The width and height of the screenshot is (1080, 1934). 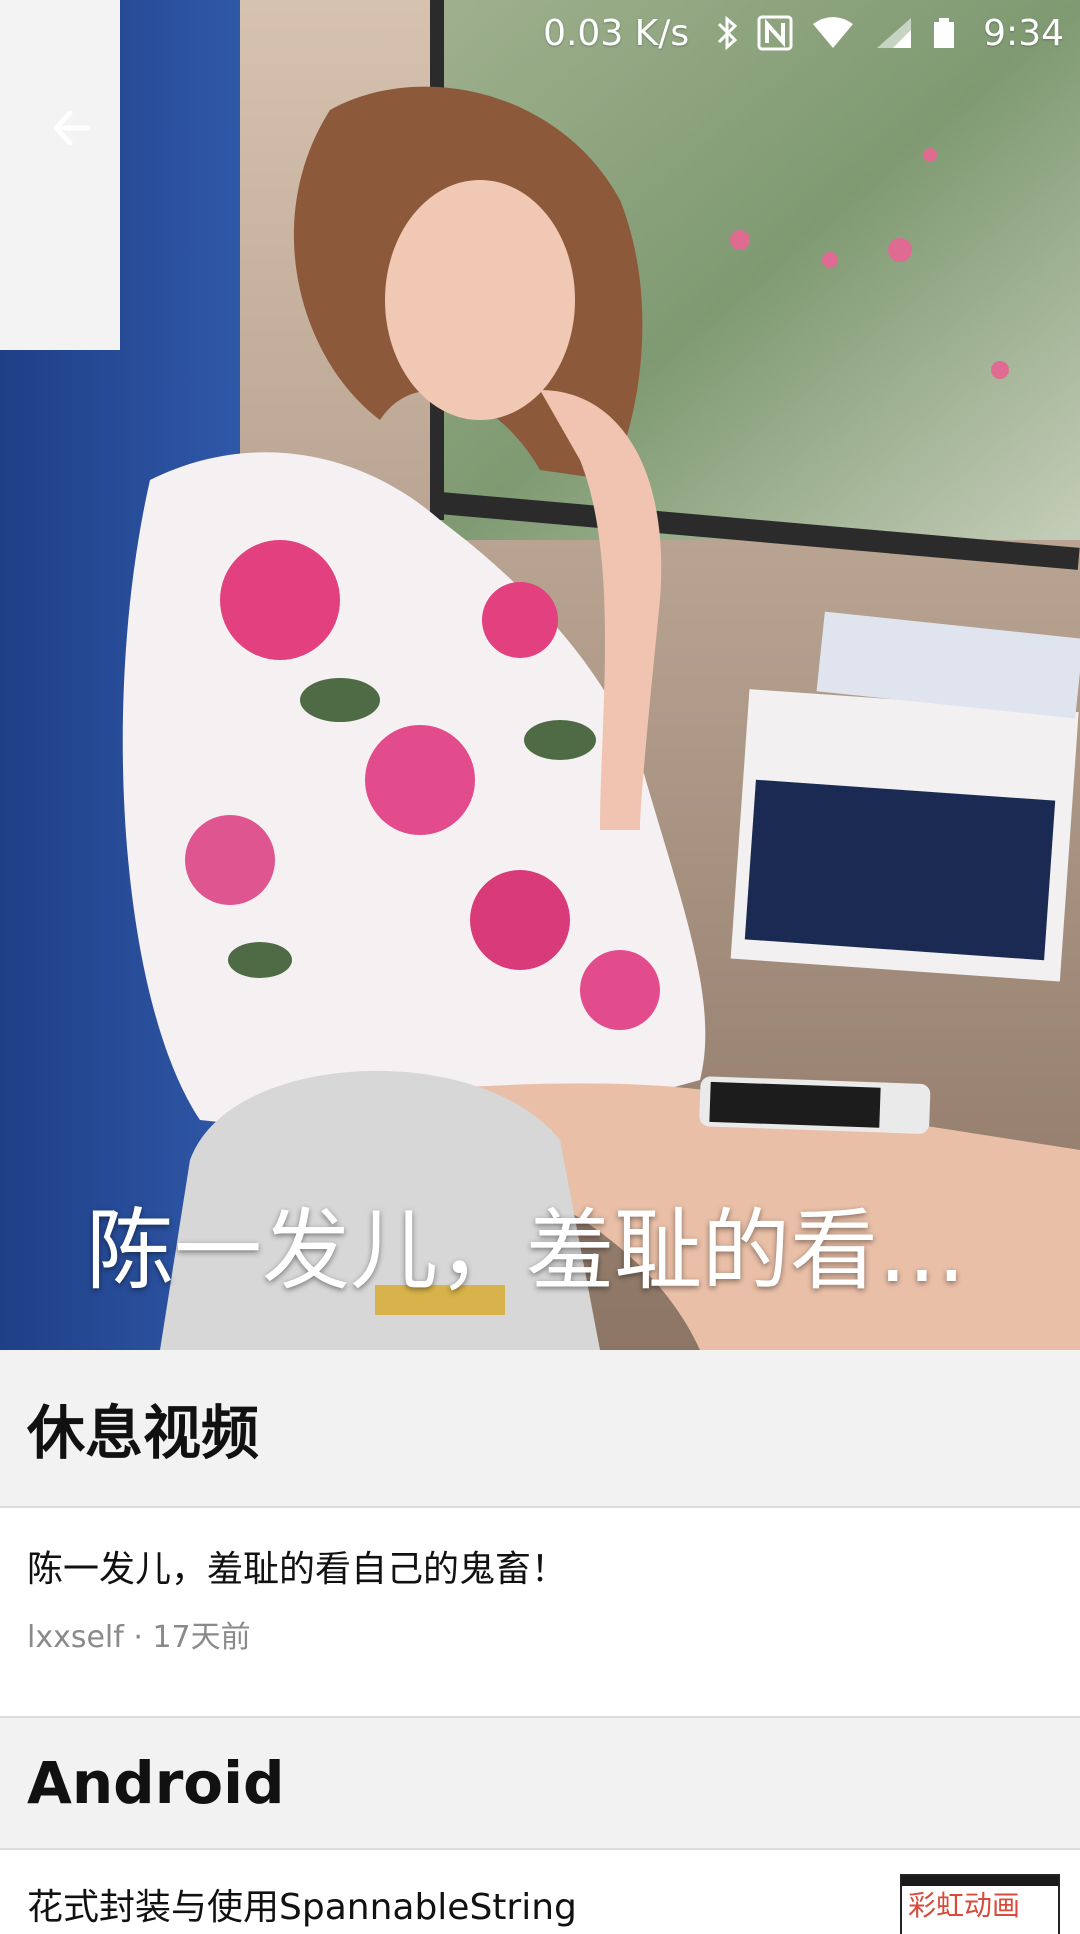 What do you see at coordinates (616, 33) in the screenshot?
I see `network-speed: 0.03 K/s` at bounding box center [616, 33].